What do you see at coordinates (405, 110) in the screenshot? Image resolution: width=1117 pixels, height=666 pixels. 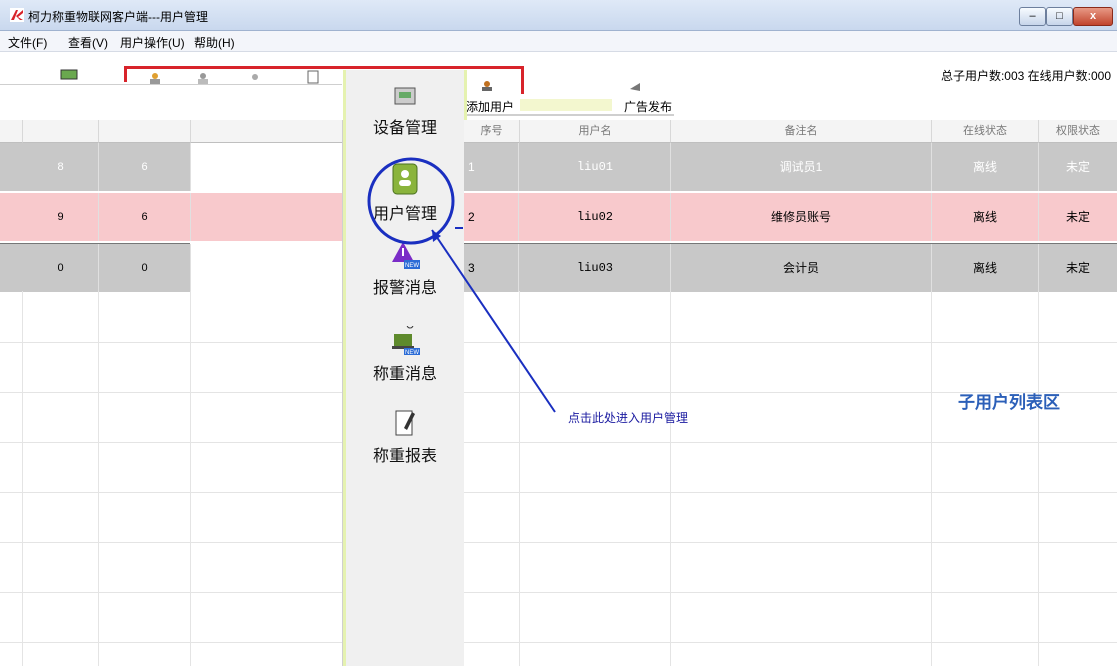 I see `nav-device-management: 设备管理` at bounding box center [405, 110].